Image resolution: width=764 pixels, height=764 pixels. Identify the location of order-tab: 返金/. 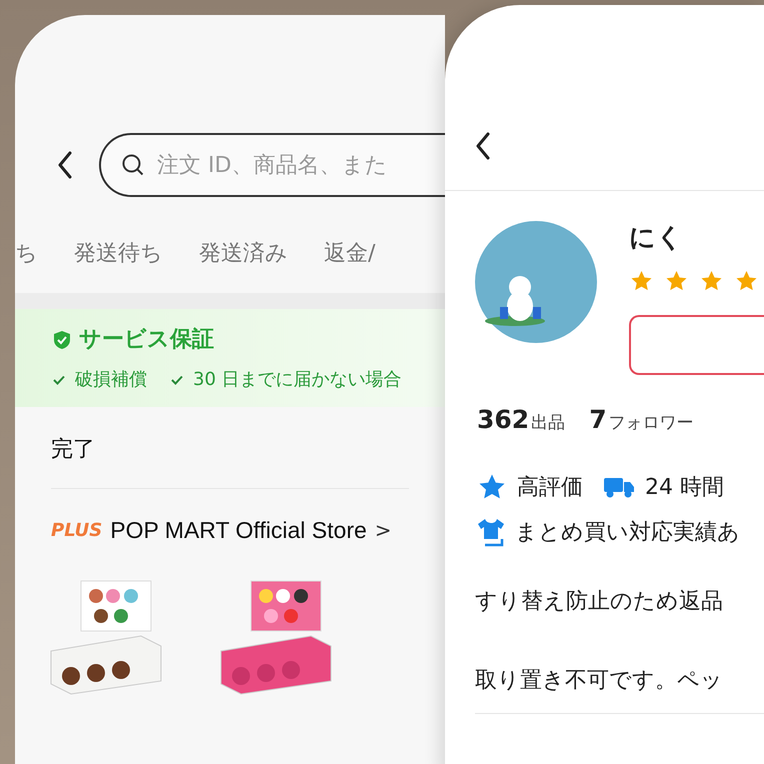
(350, 253).